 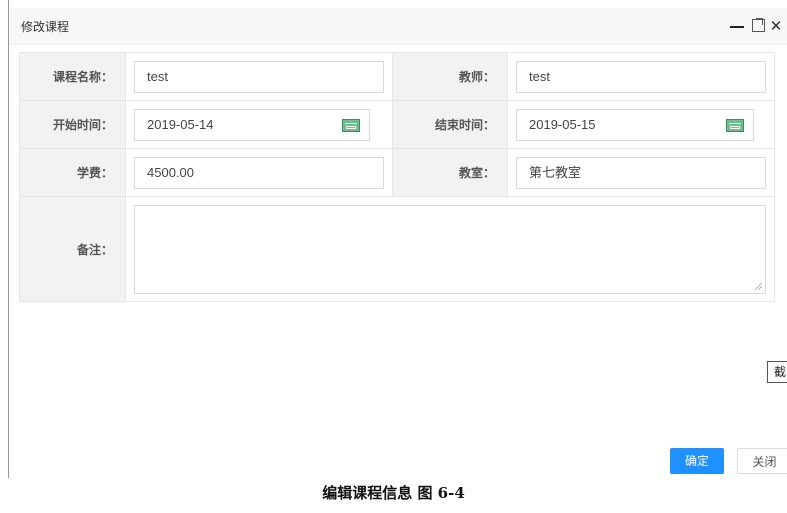 I want to click on course-name-label: 课程名称：, so click(x=72, y=76).